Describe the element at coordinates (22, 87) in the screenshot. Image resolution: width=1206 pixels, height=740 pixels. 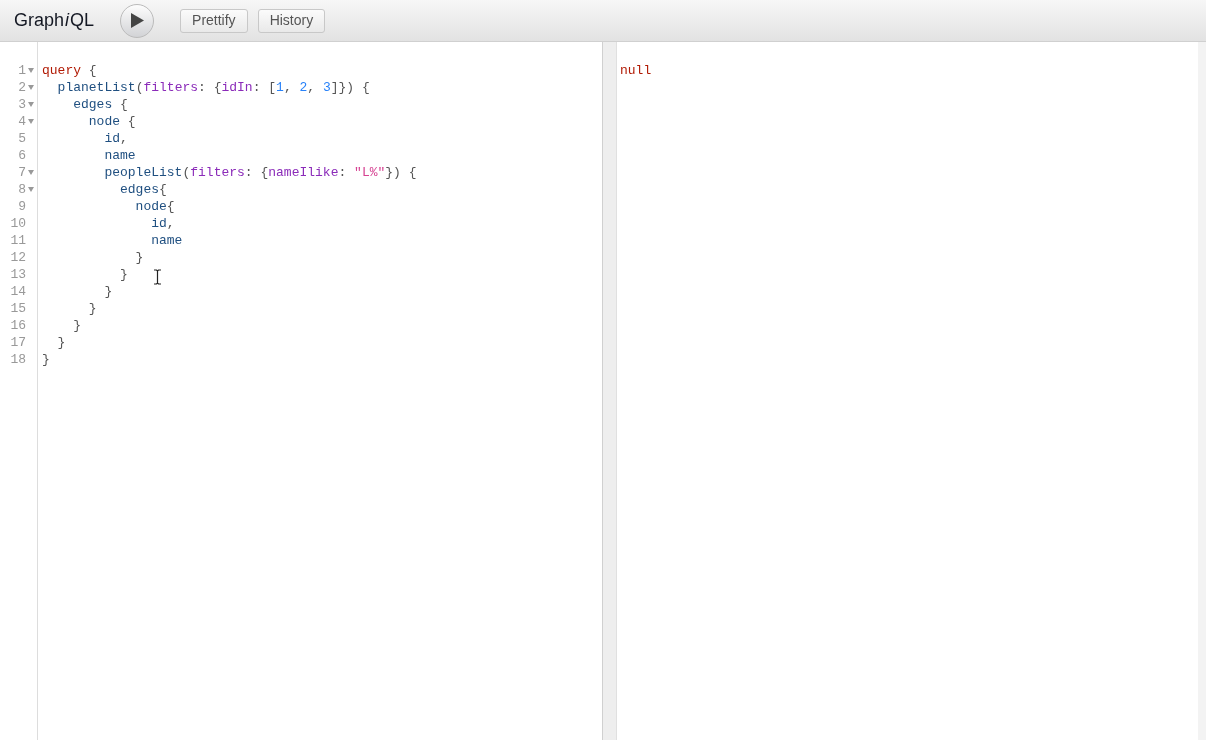
I see `line-number: 2` at that location.